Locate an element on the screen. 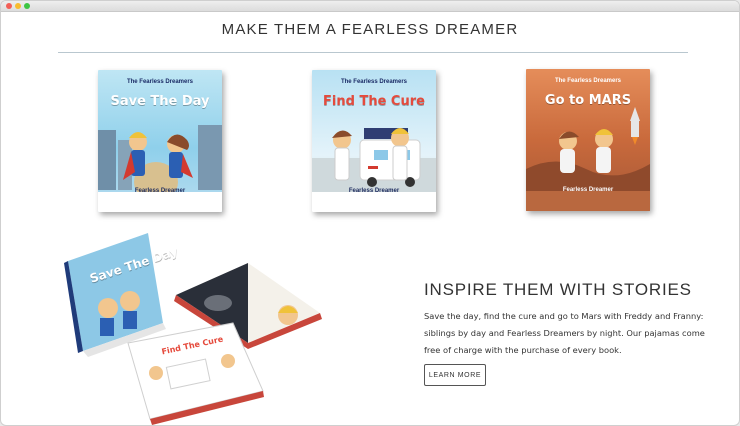  section-heading: MAKE THEM A FEARLESS DREAMER is located at coordinates (370, 29).